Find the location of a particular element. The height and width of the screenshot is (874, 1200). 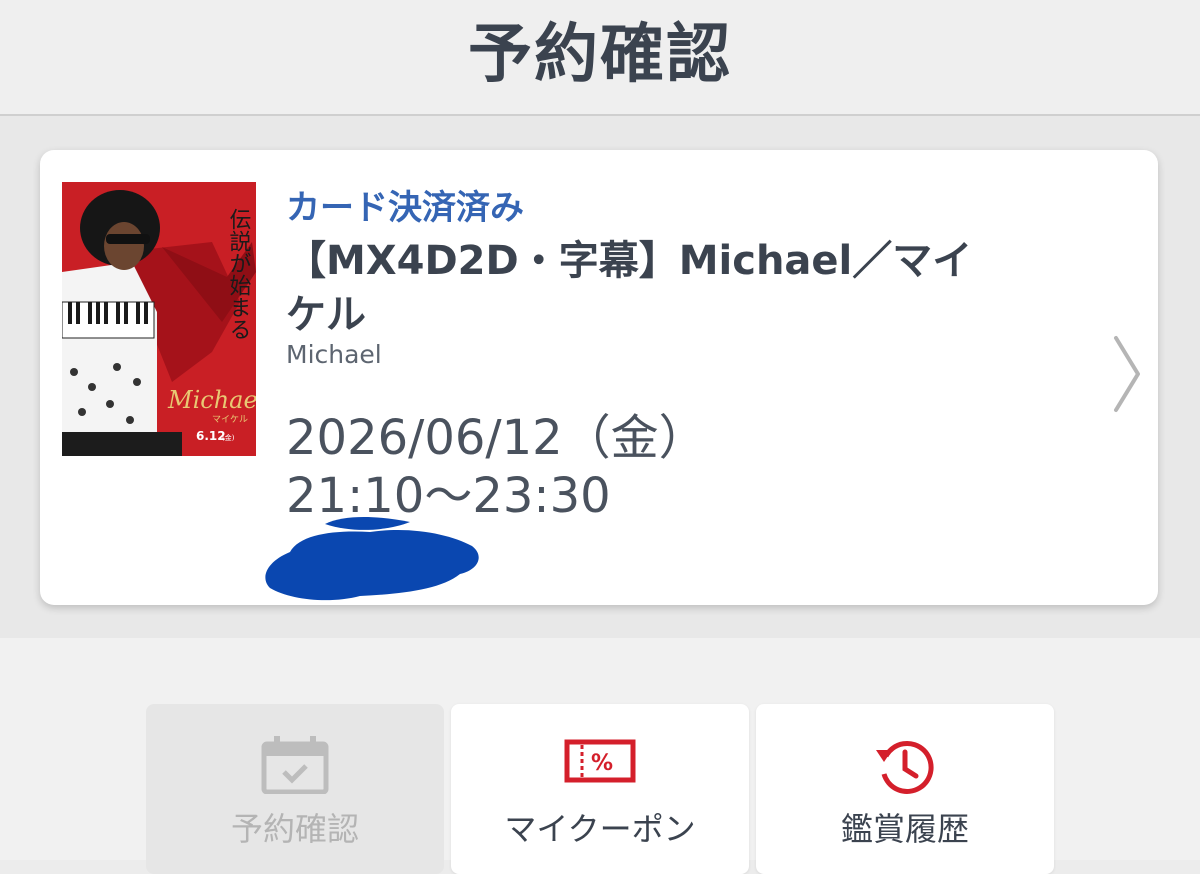

poster-logo-ja: マイケル is located at coordinates (230, 419).